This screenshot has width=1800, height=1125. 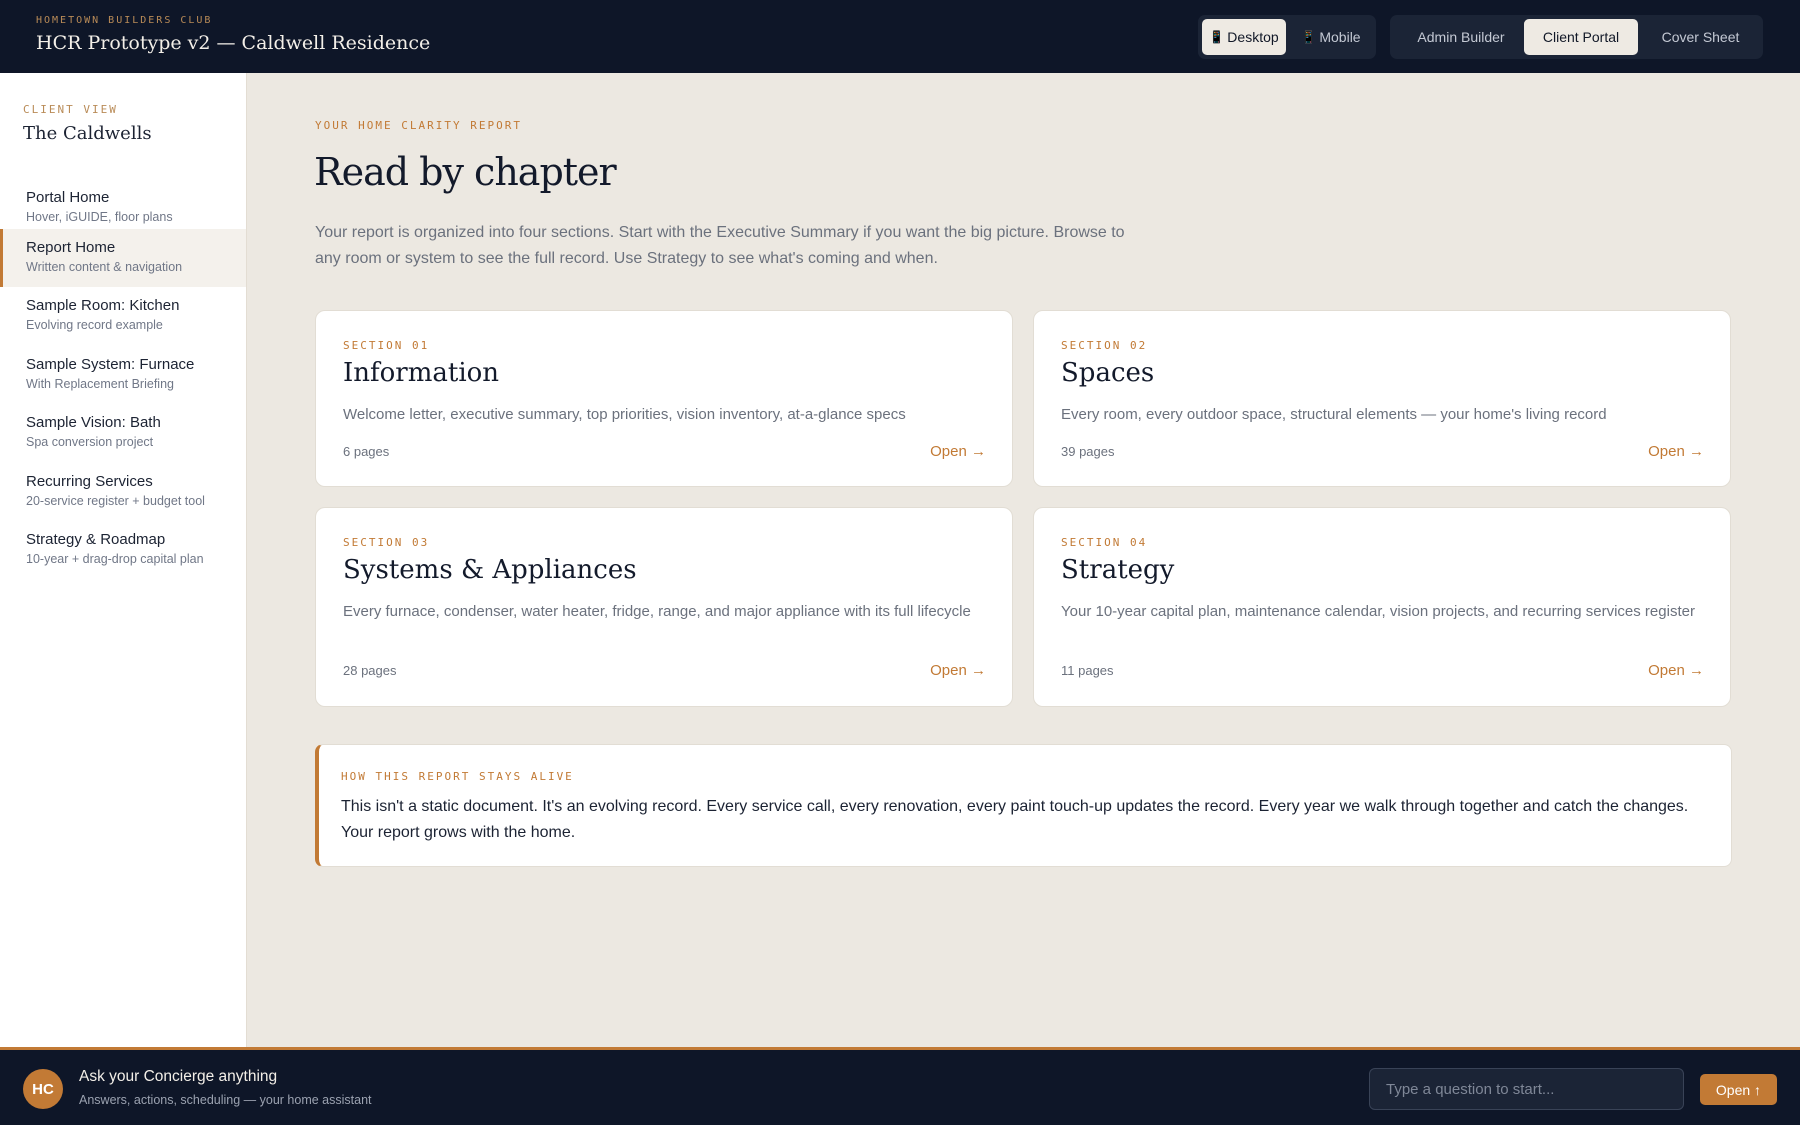 I want to click on sidebar-item-title: Portal Home, so click(x=68, y=197).